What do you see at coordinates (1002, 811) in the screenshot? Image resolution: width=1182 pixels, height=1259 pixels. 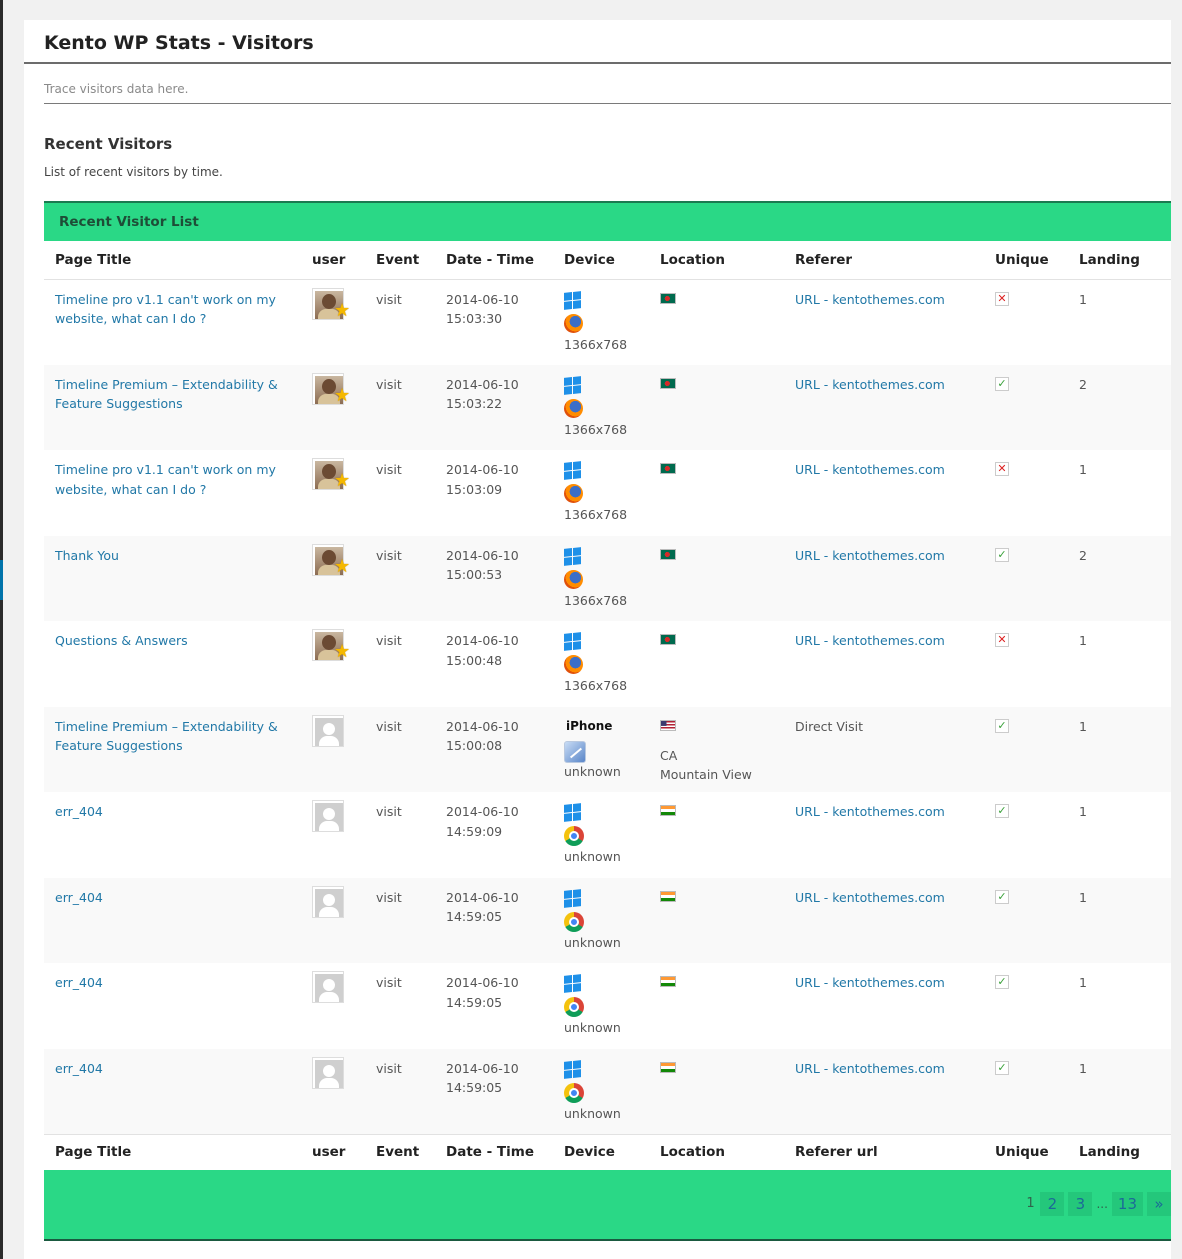 I see `unique-check-icon: ✓` at bounding box center [1002, 811].